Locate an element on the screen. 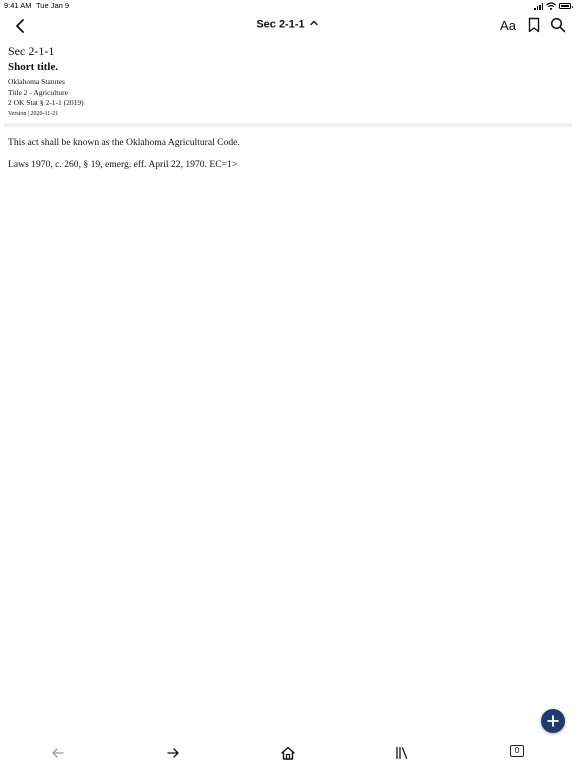 This screenshot has height=768, width=576. history-back-button is located at coordinates (58, 753).